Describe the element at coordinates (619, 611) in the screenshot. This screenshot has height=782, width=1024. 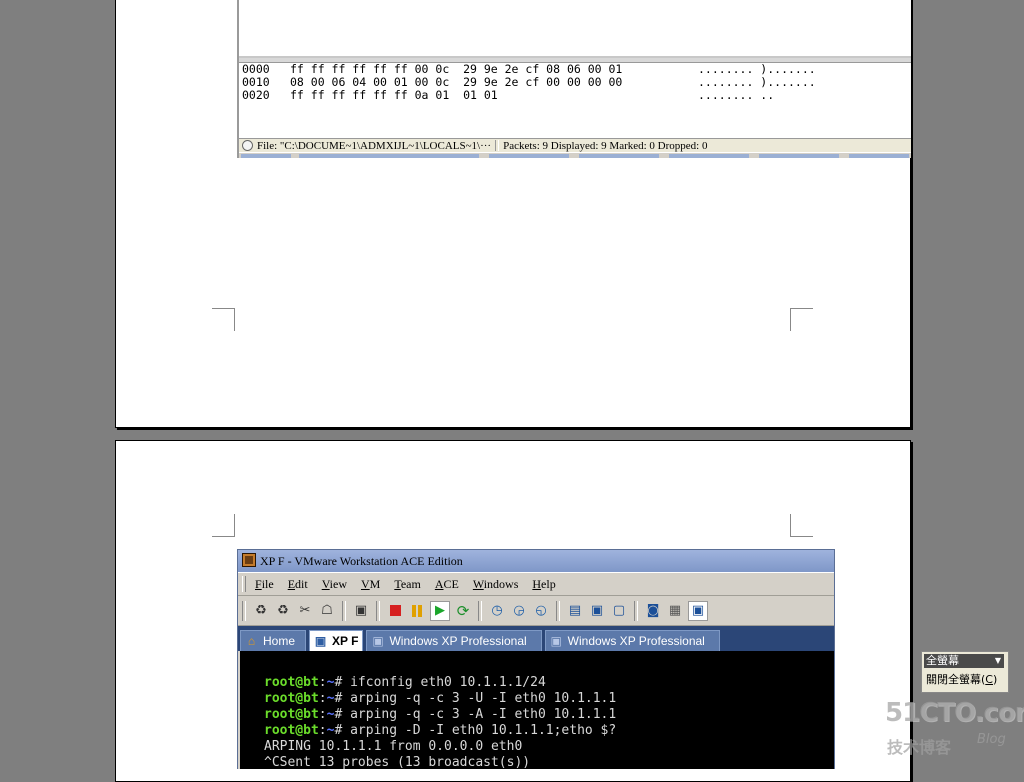
I see `quick-switch-icon: ▢` at that location.